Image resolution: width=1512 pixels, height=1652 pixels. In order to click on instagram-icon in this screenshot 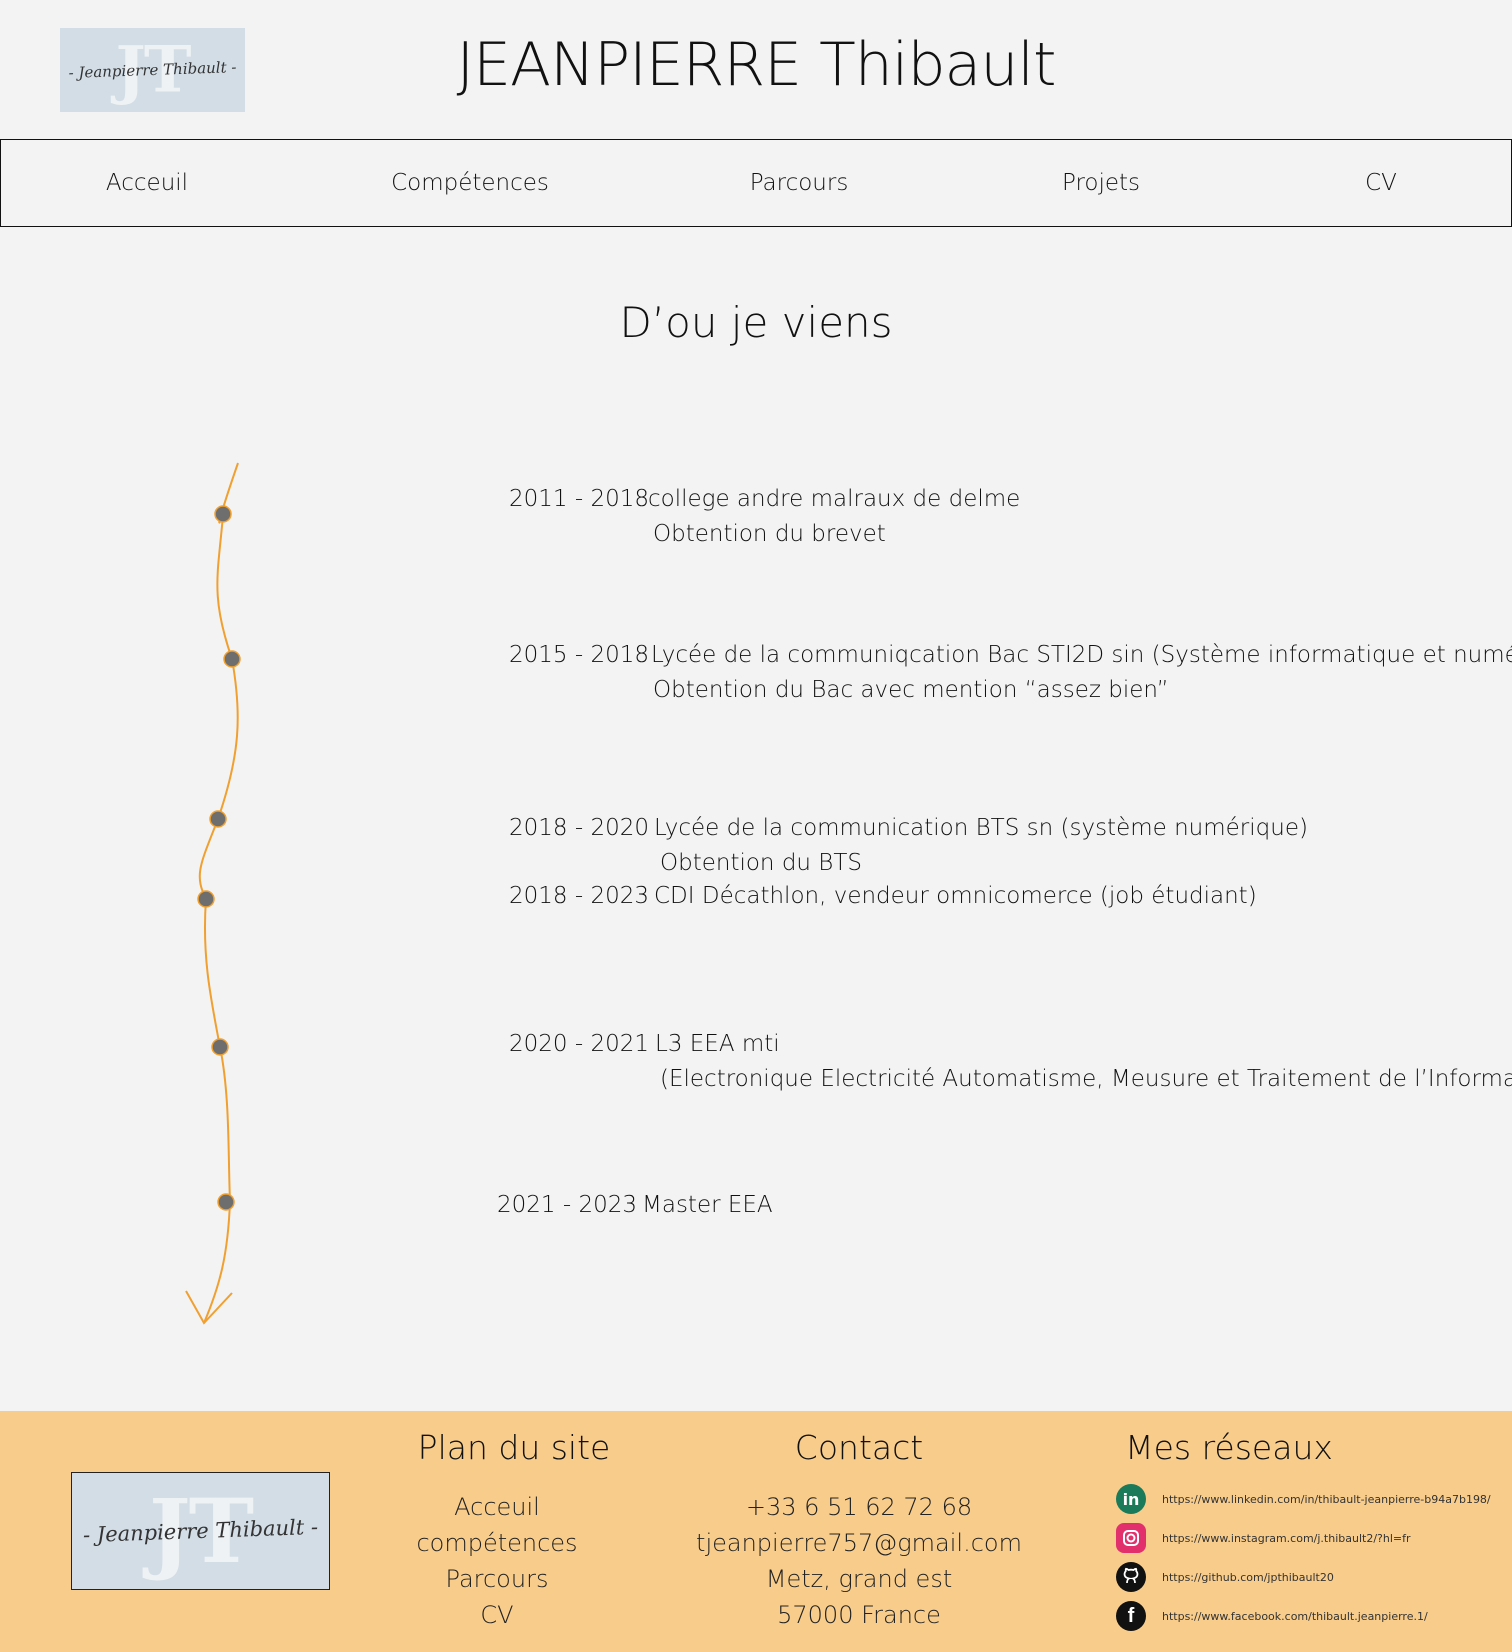, I will do `click(1131, 1538)`.